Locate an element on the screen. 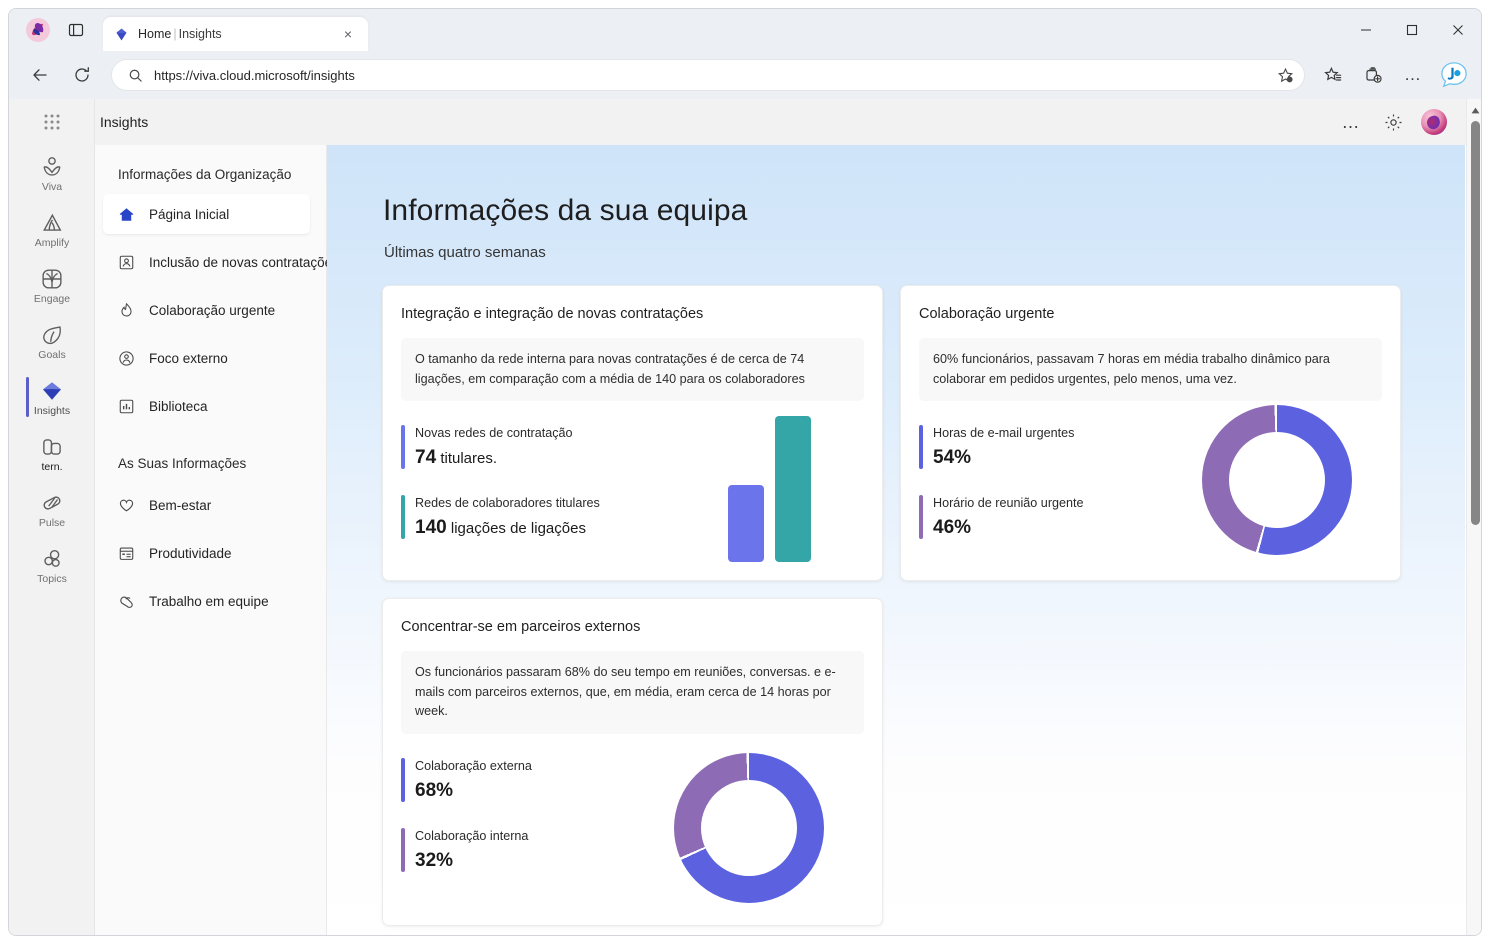  rail-item-viva: Viva is located at coordinates (52, 173).